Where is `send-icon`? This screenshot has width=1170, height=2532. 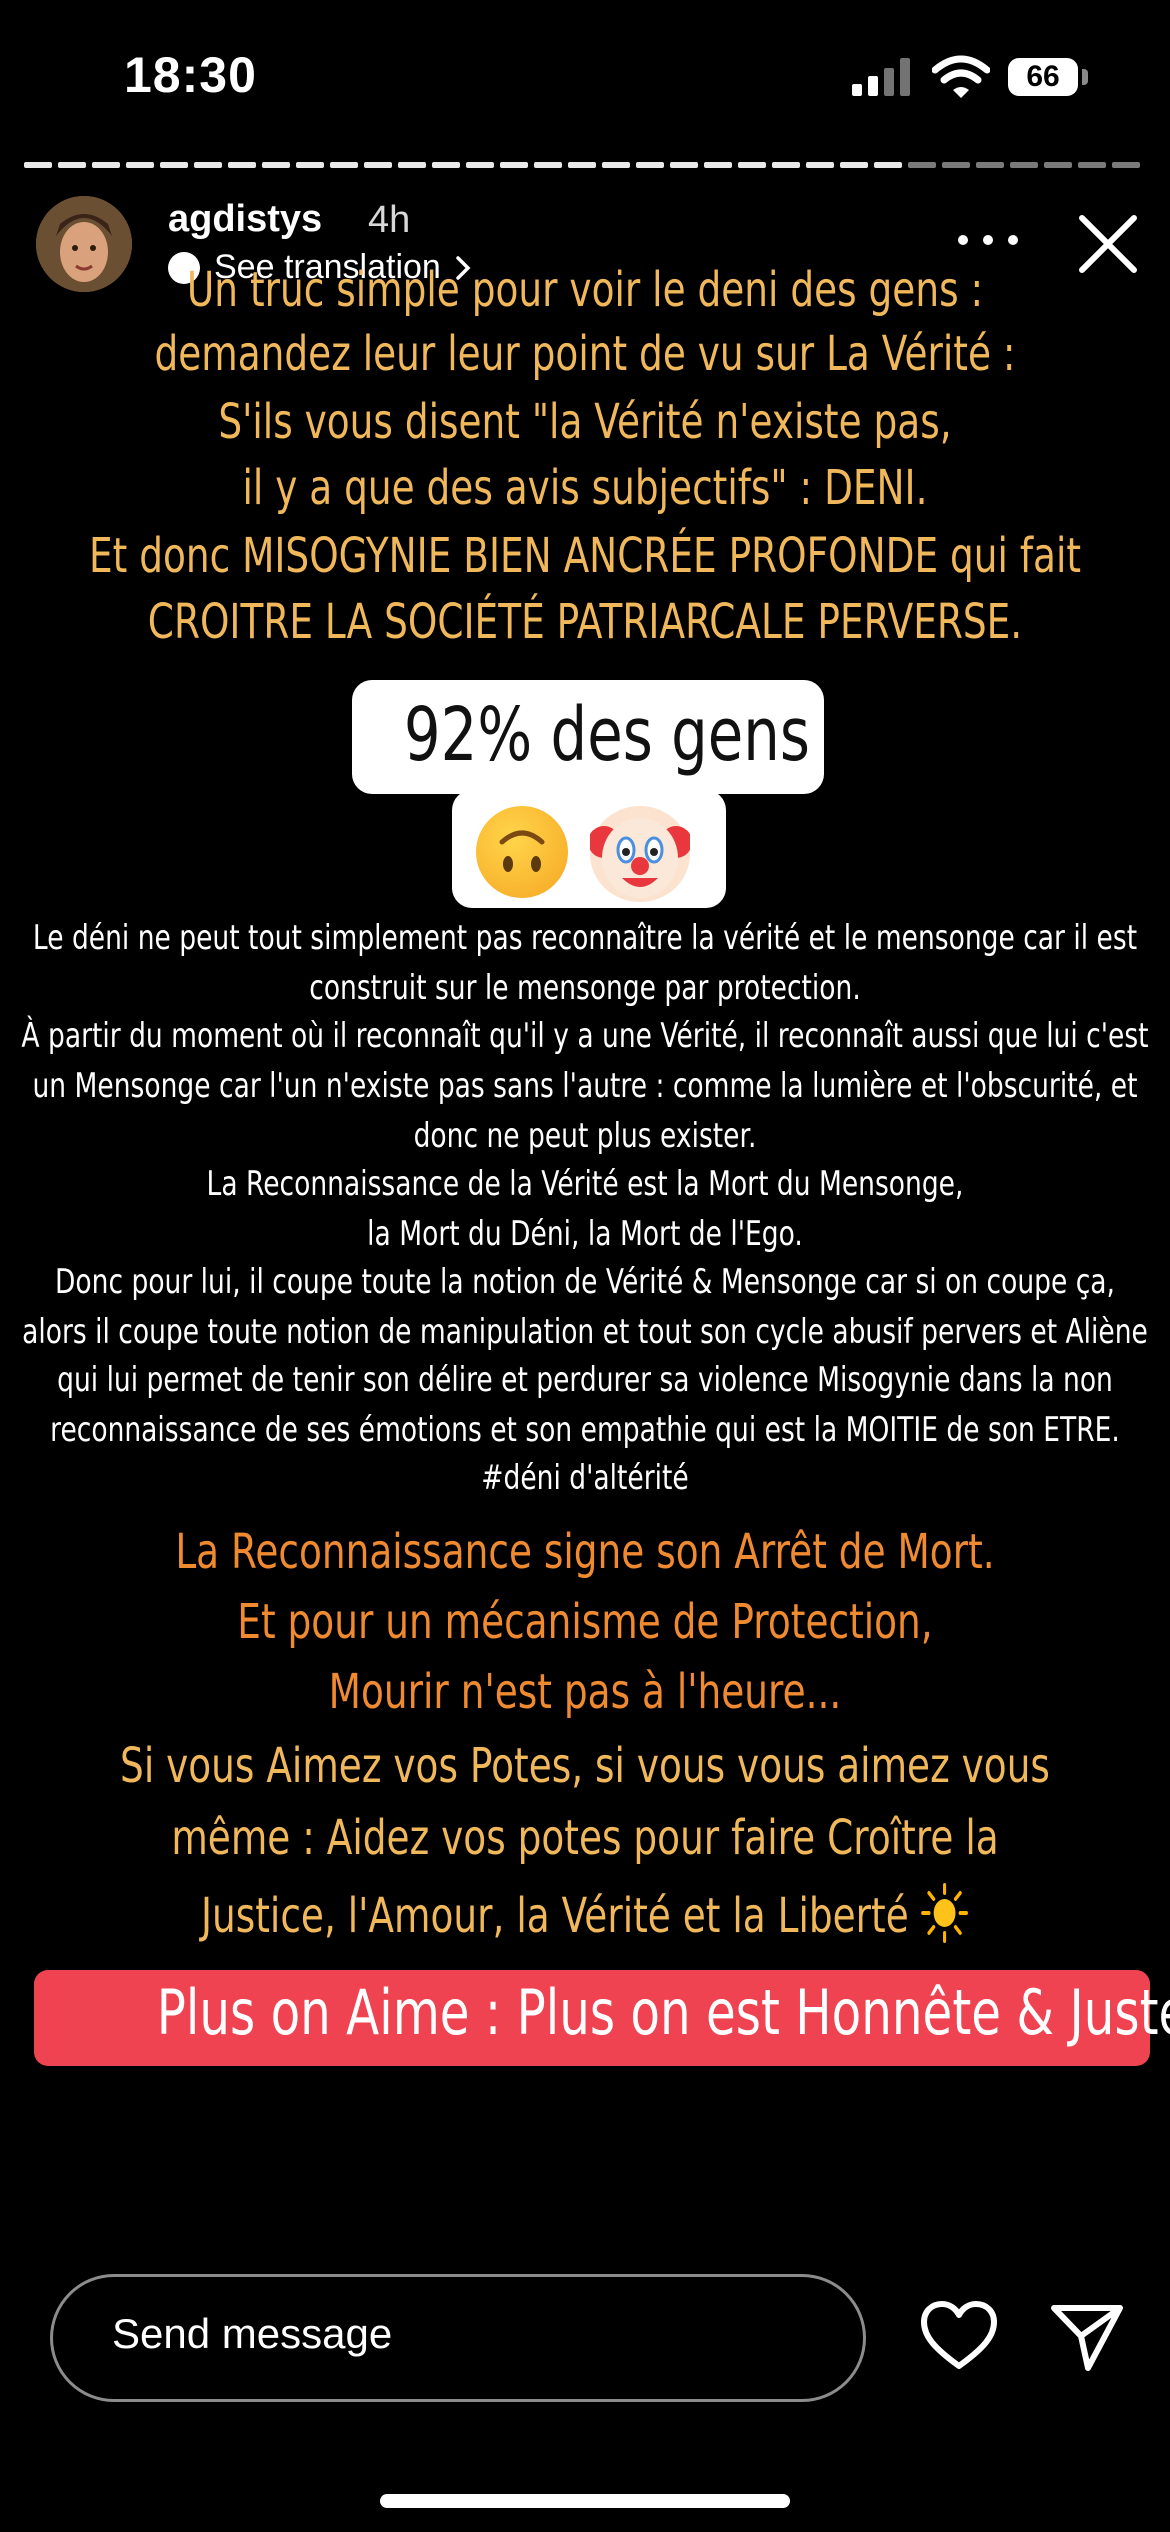 send-icon is located at coordinates (1087, 2336).